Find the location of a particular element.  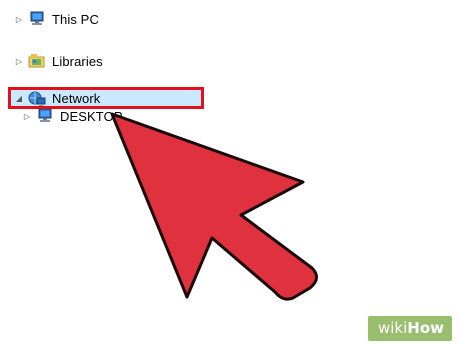

wikihow-watermark: wikiHow is located at coordinates (409, 328).